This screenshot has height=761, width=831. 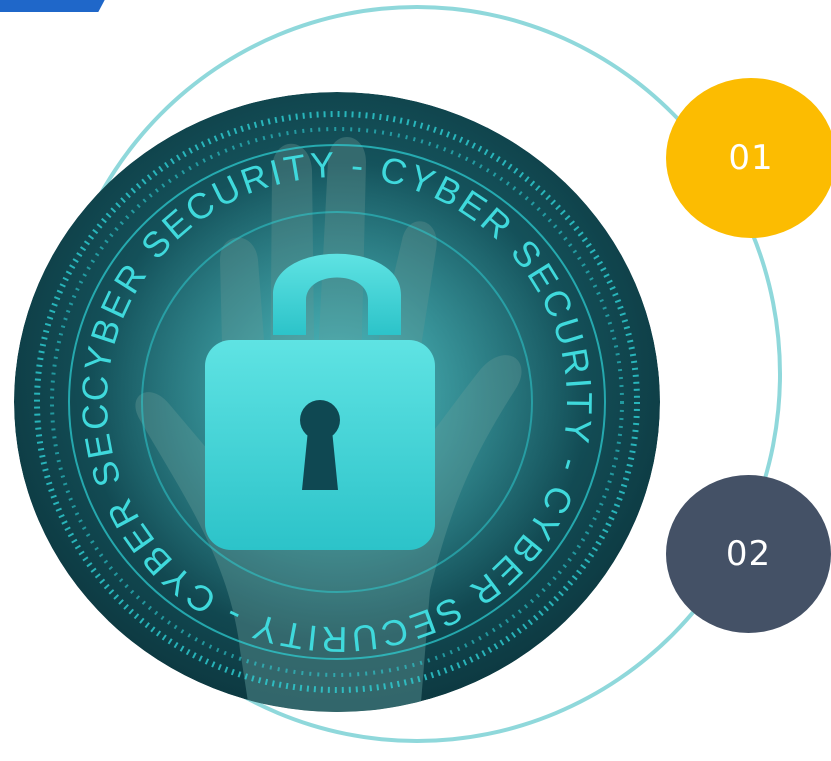 I want to click on corner-accent-tab, so click(x=55, y=6).